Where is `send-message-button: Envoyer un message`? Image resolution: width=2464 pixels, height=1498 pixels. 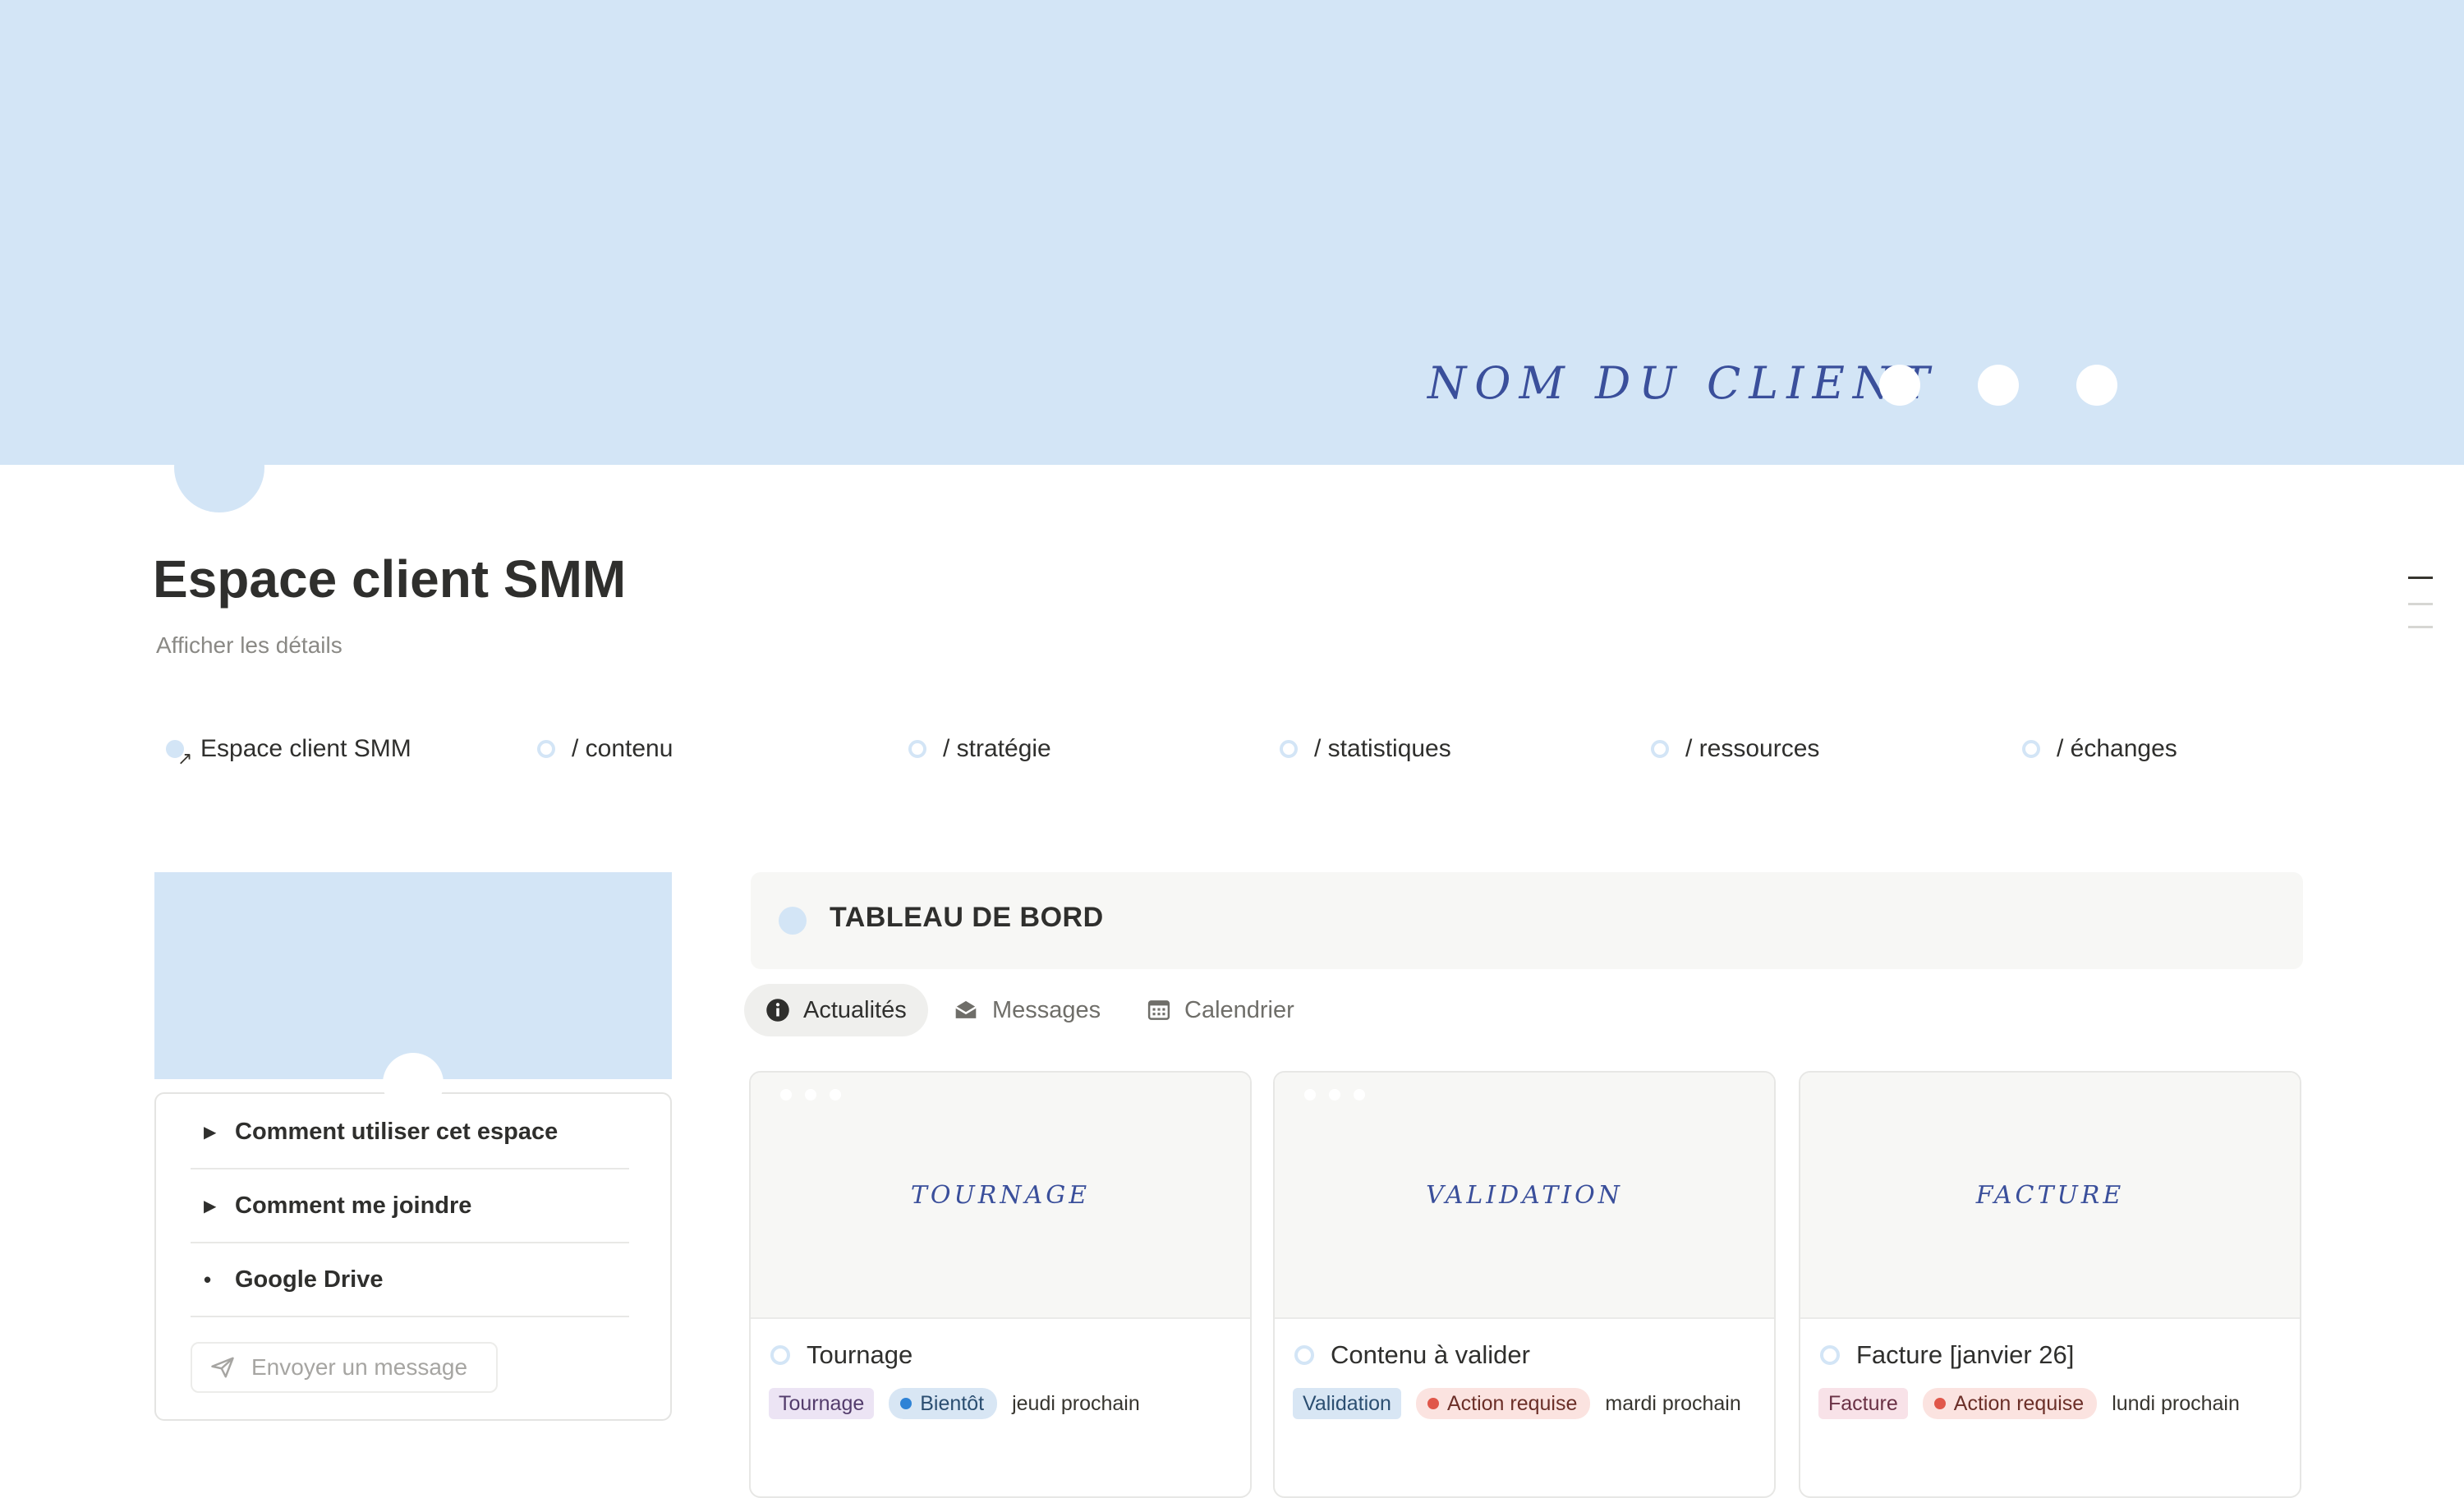 send-message-button: Envoyer un message is located at coordinates (344, 1367).